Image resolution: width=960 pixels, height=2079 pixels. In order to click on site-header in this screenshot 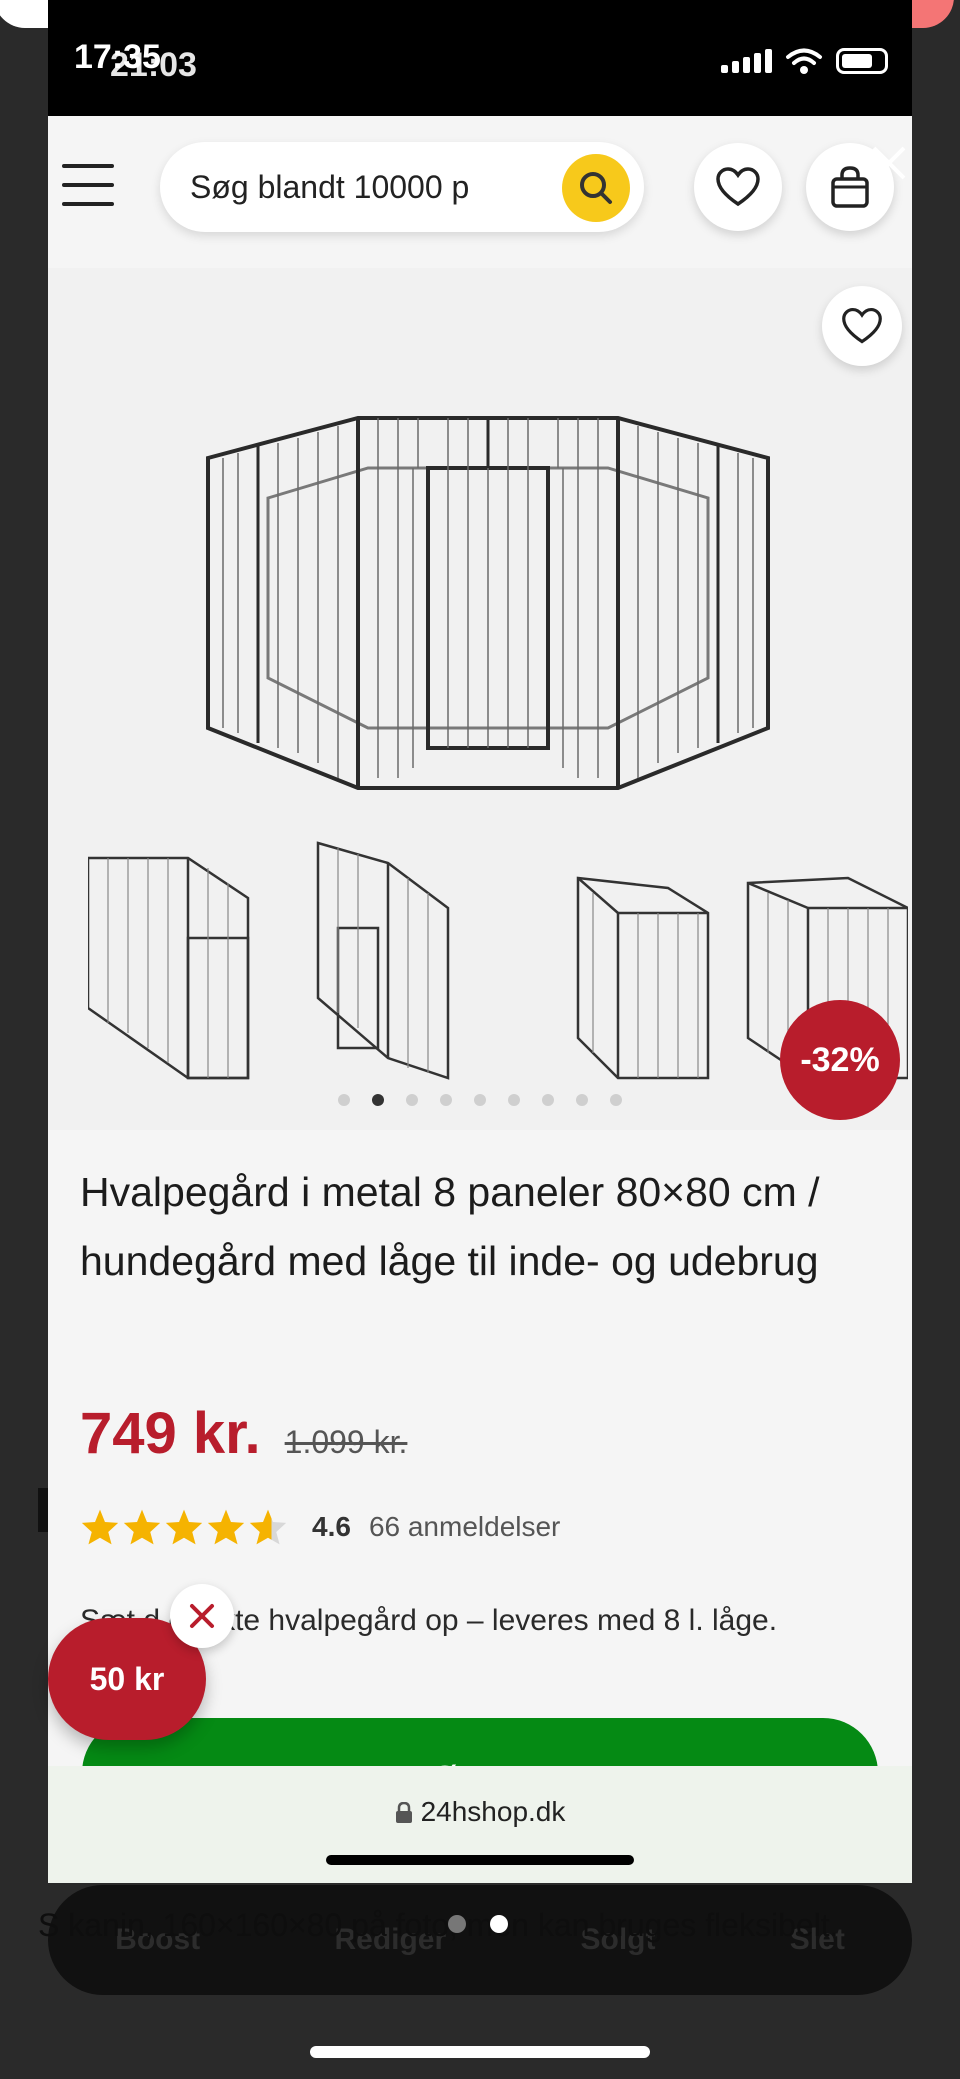, I will do `click(480, 189)`.